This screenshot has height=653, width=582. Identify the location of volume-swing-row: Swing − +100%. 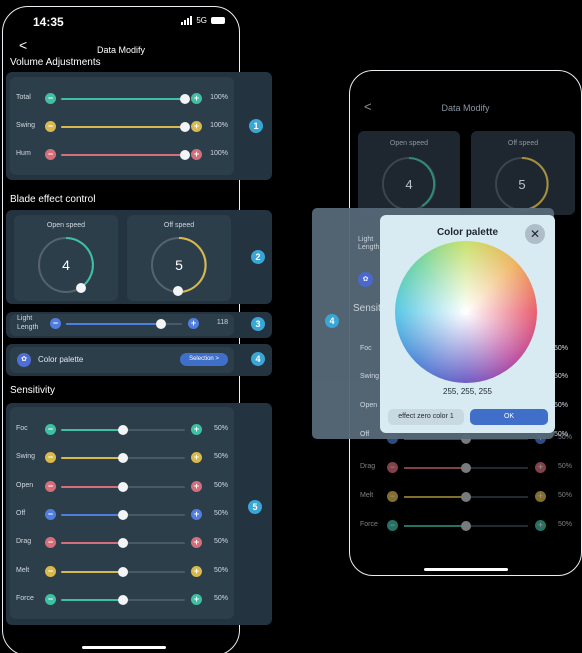
(122, 127).